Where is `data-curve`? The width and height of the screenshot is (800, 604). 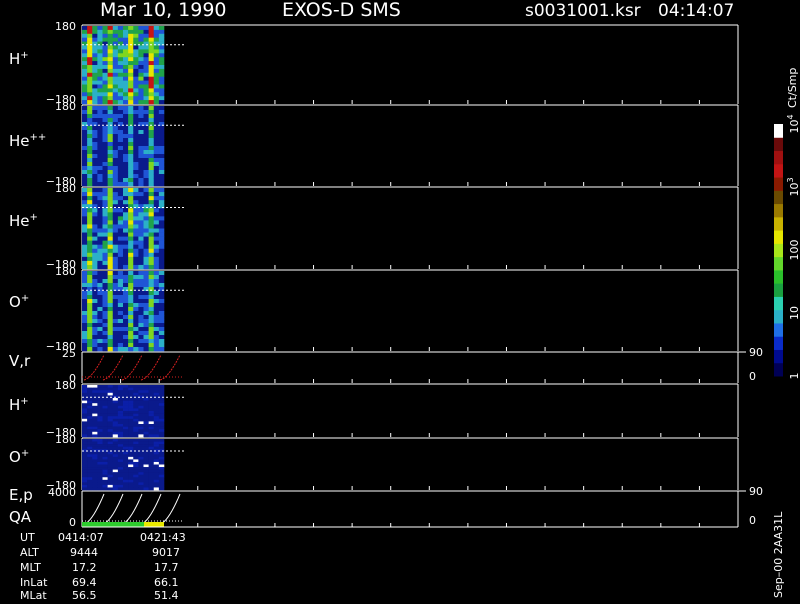
data-curve is located at coordinates (113, 367).